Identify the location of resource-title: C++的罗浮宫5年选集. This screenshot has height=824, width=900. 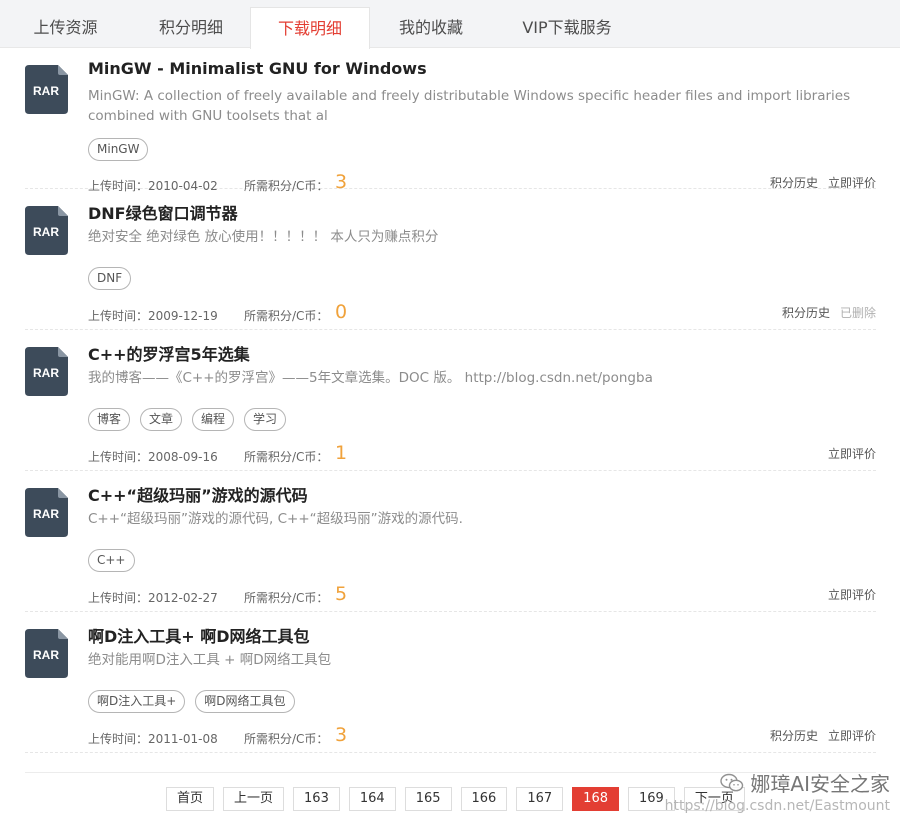
(169, 353).